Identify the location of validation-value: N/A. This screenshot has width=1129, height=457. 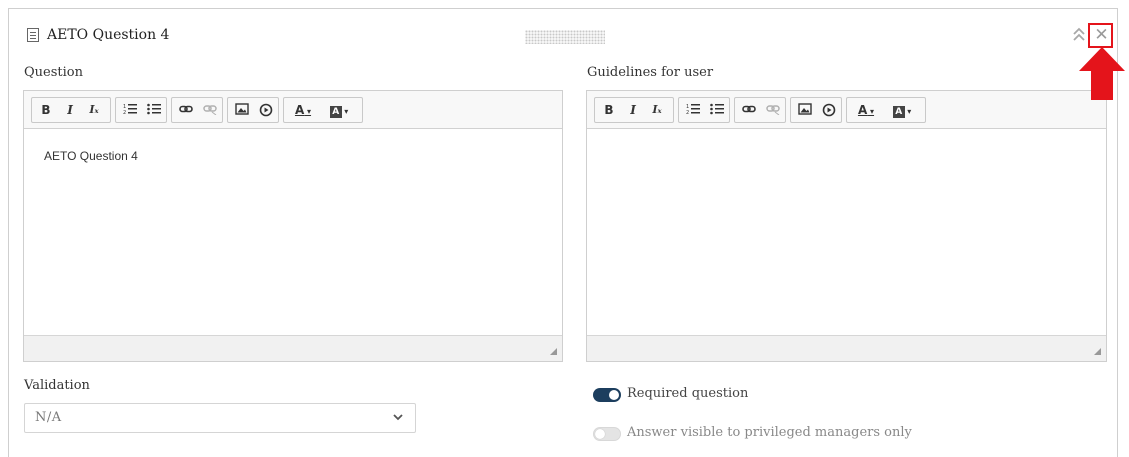
(48, 417).